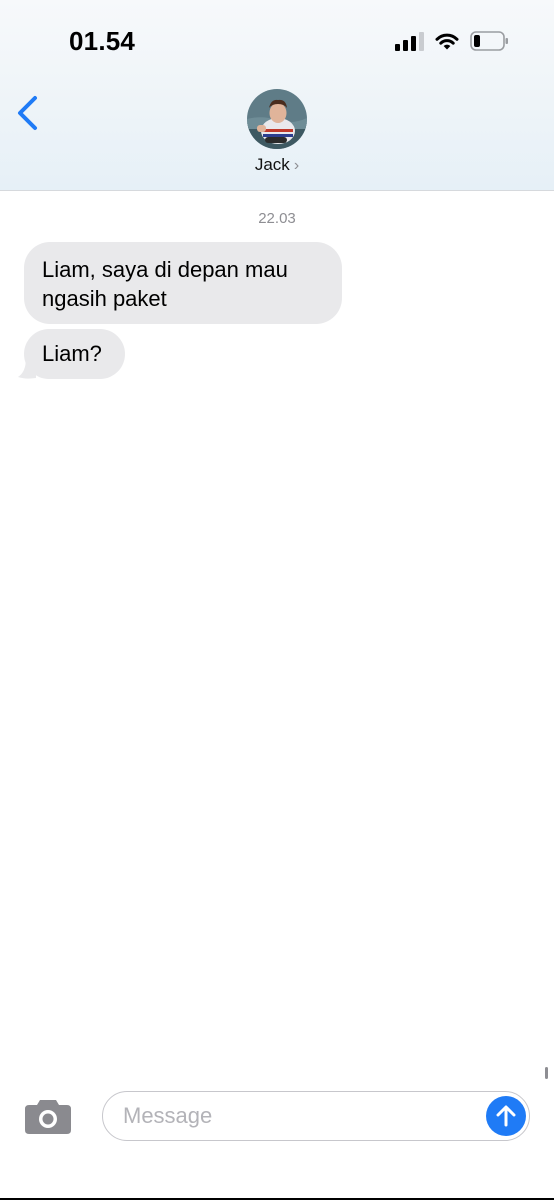 This screenshot has width=554, height=1200. What do you see at coordinates (316, 1116) in the screenshot?
I see `message-input` at bounding box center [316, 1116].